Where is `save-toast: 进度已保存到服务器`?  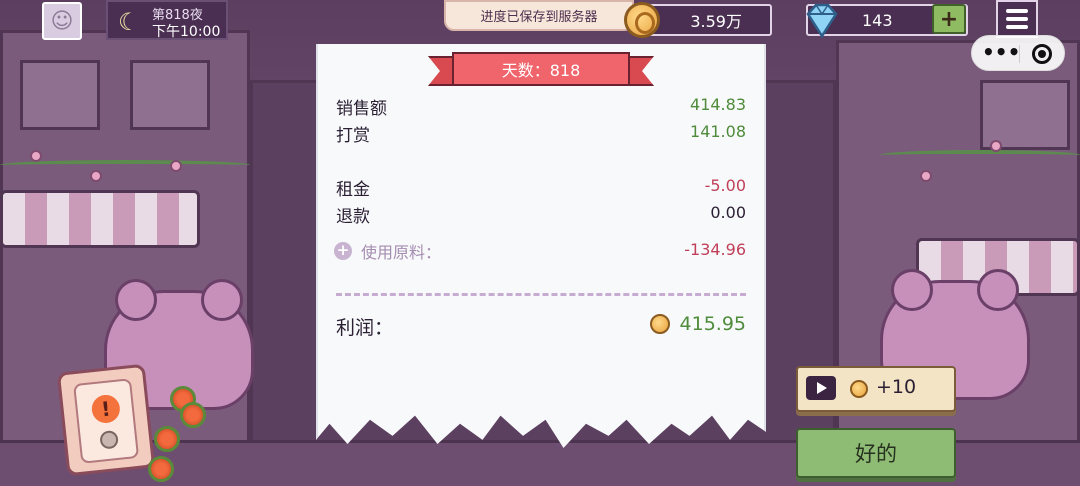 save-toast: 进度已保存到服务器 is located at coordinates (539, 15).